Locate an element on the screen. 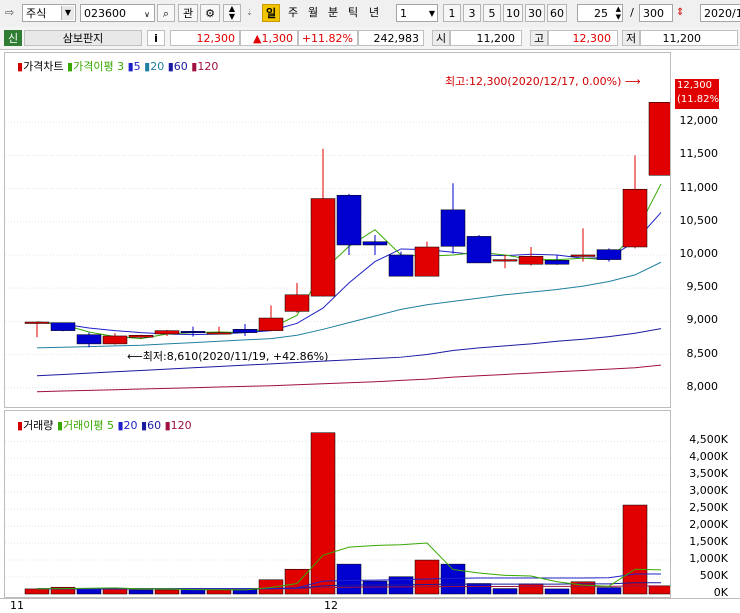  legend-price-chart: 가격차트 is located at coordinates (43, 66).